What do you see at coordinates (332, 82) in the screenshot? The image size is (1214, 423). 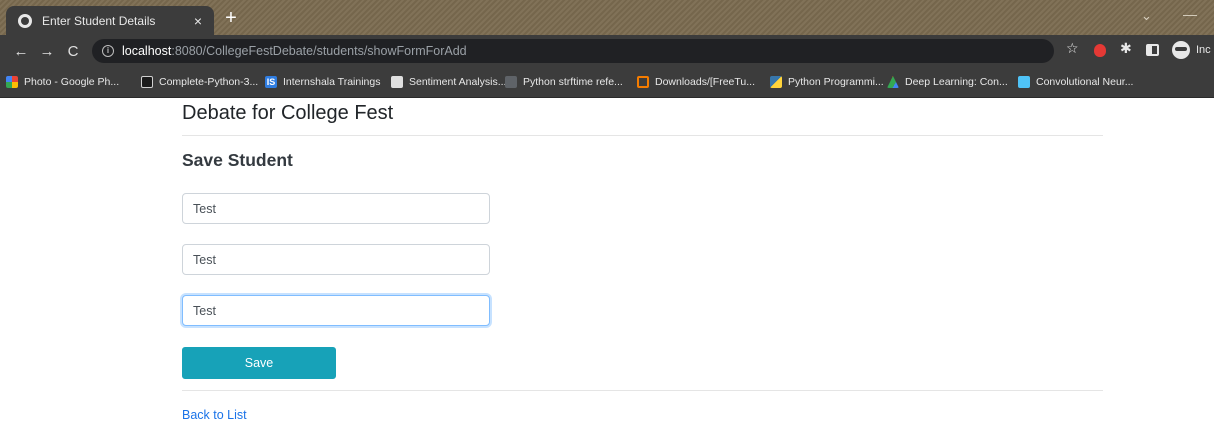 I see `bookmark-label: Internshala Trainings` at bounding box center [332, 82].